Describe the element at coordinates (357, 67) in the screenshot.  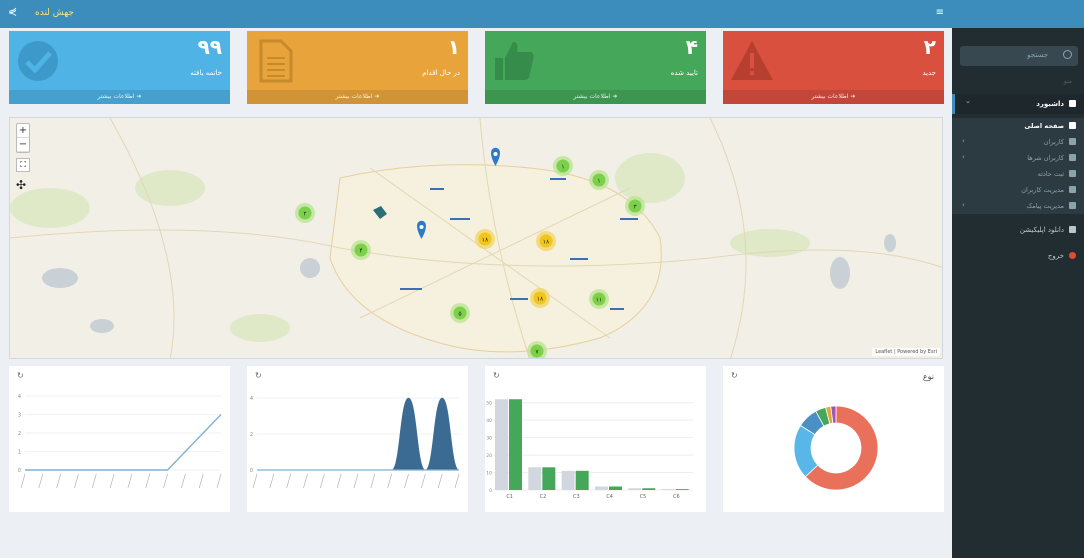
I see `info-box-in-progress: ۱ در حال اقدام اطلاعات بیشتر ➜` at that location.